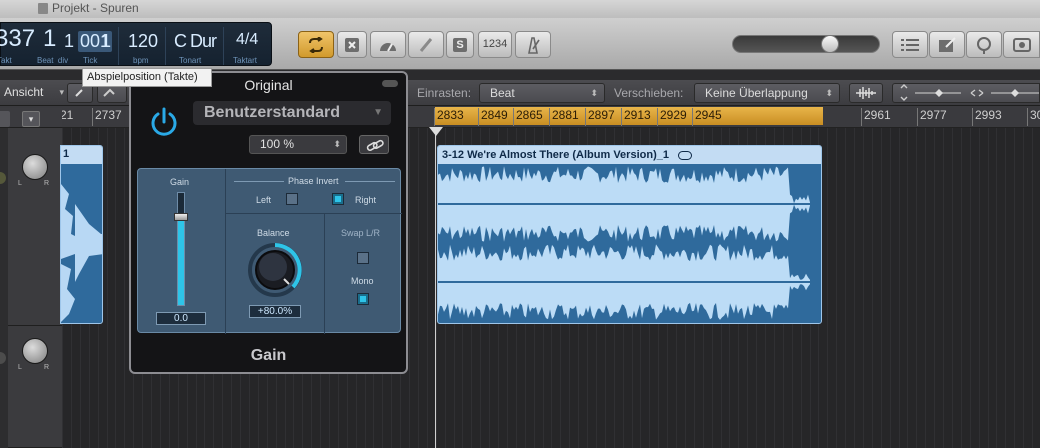  I want to click on volume-knob, so click(830, 44).